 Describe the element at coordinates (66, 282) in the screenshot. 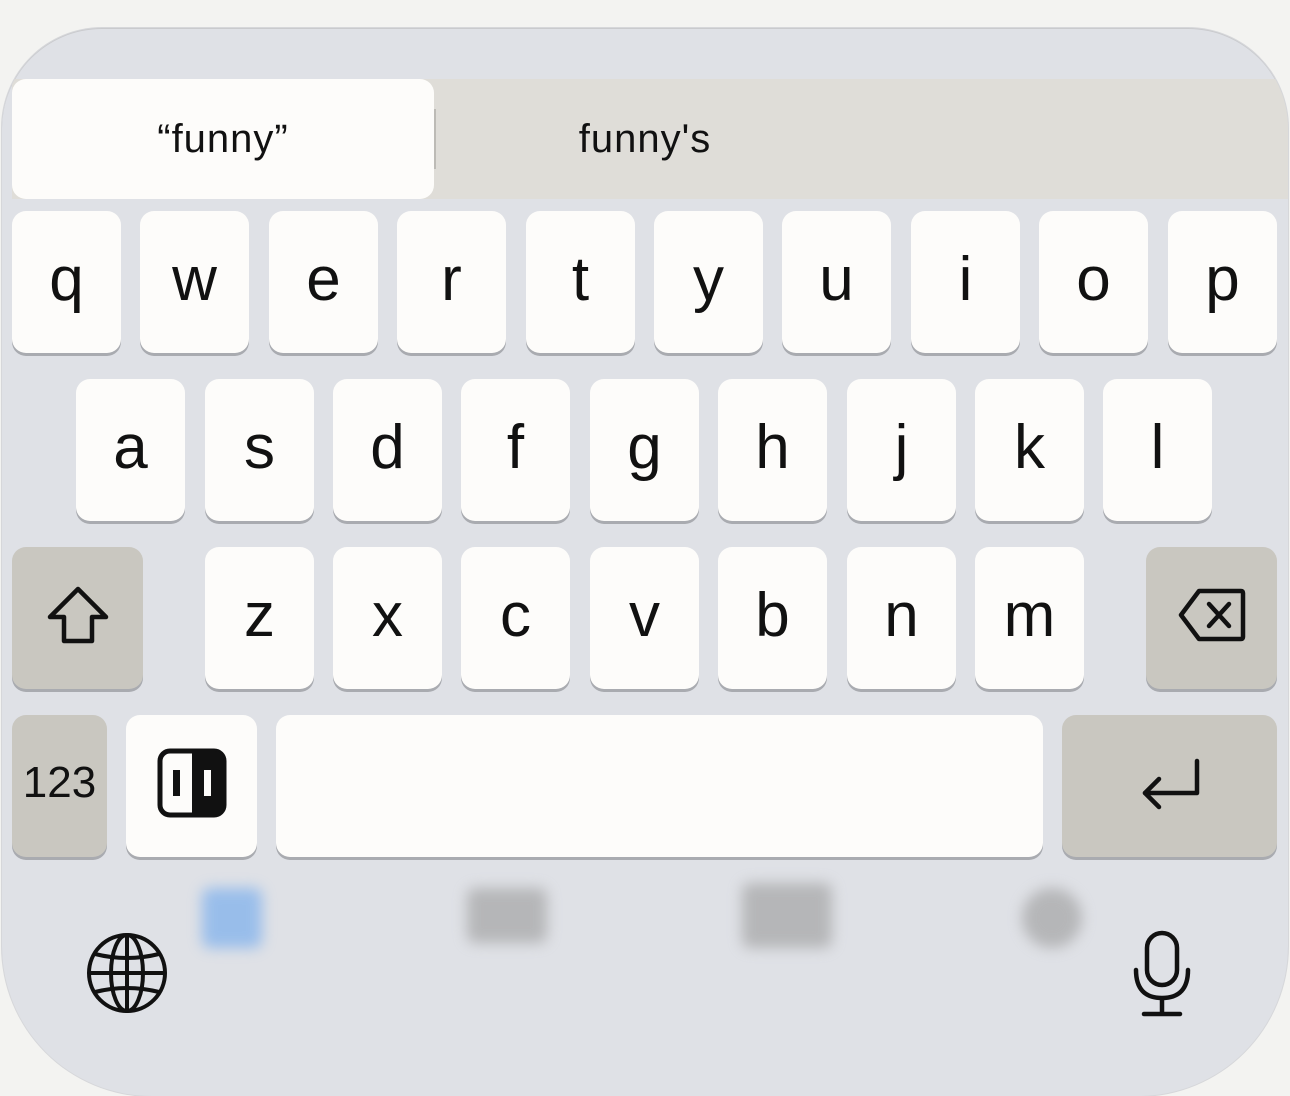

I see `key-q: q` at that location.